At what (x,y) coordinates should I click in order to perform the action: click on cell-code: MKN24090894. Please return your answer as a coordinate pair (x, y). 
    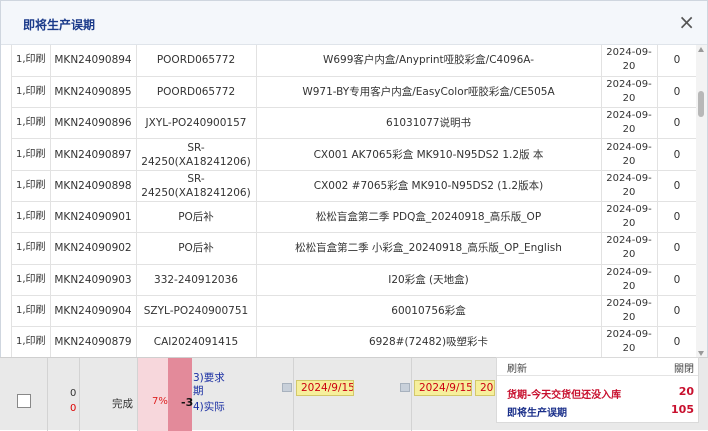
    Looking at the image, I should click on (93, 61).